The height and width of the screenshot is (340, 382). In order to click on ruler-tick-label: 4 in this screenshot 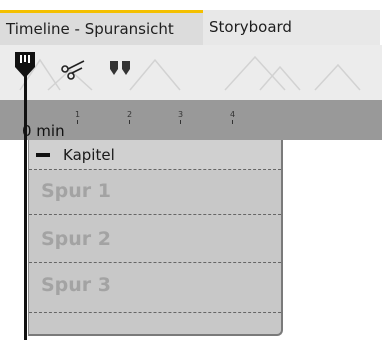, I will do `click(233, 114)`.